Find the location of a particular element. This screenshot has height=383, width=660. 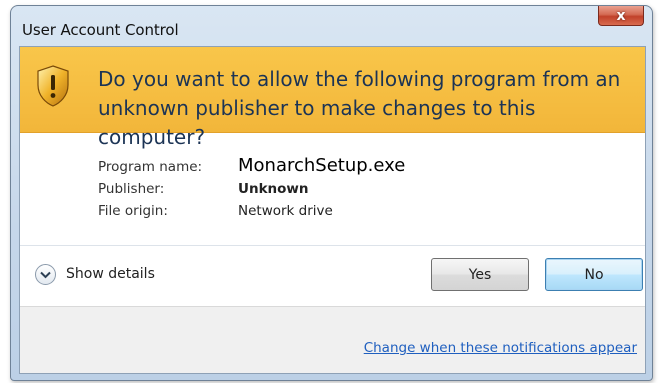

close-icon: x is located at coordinates (621, 15).